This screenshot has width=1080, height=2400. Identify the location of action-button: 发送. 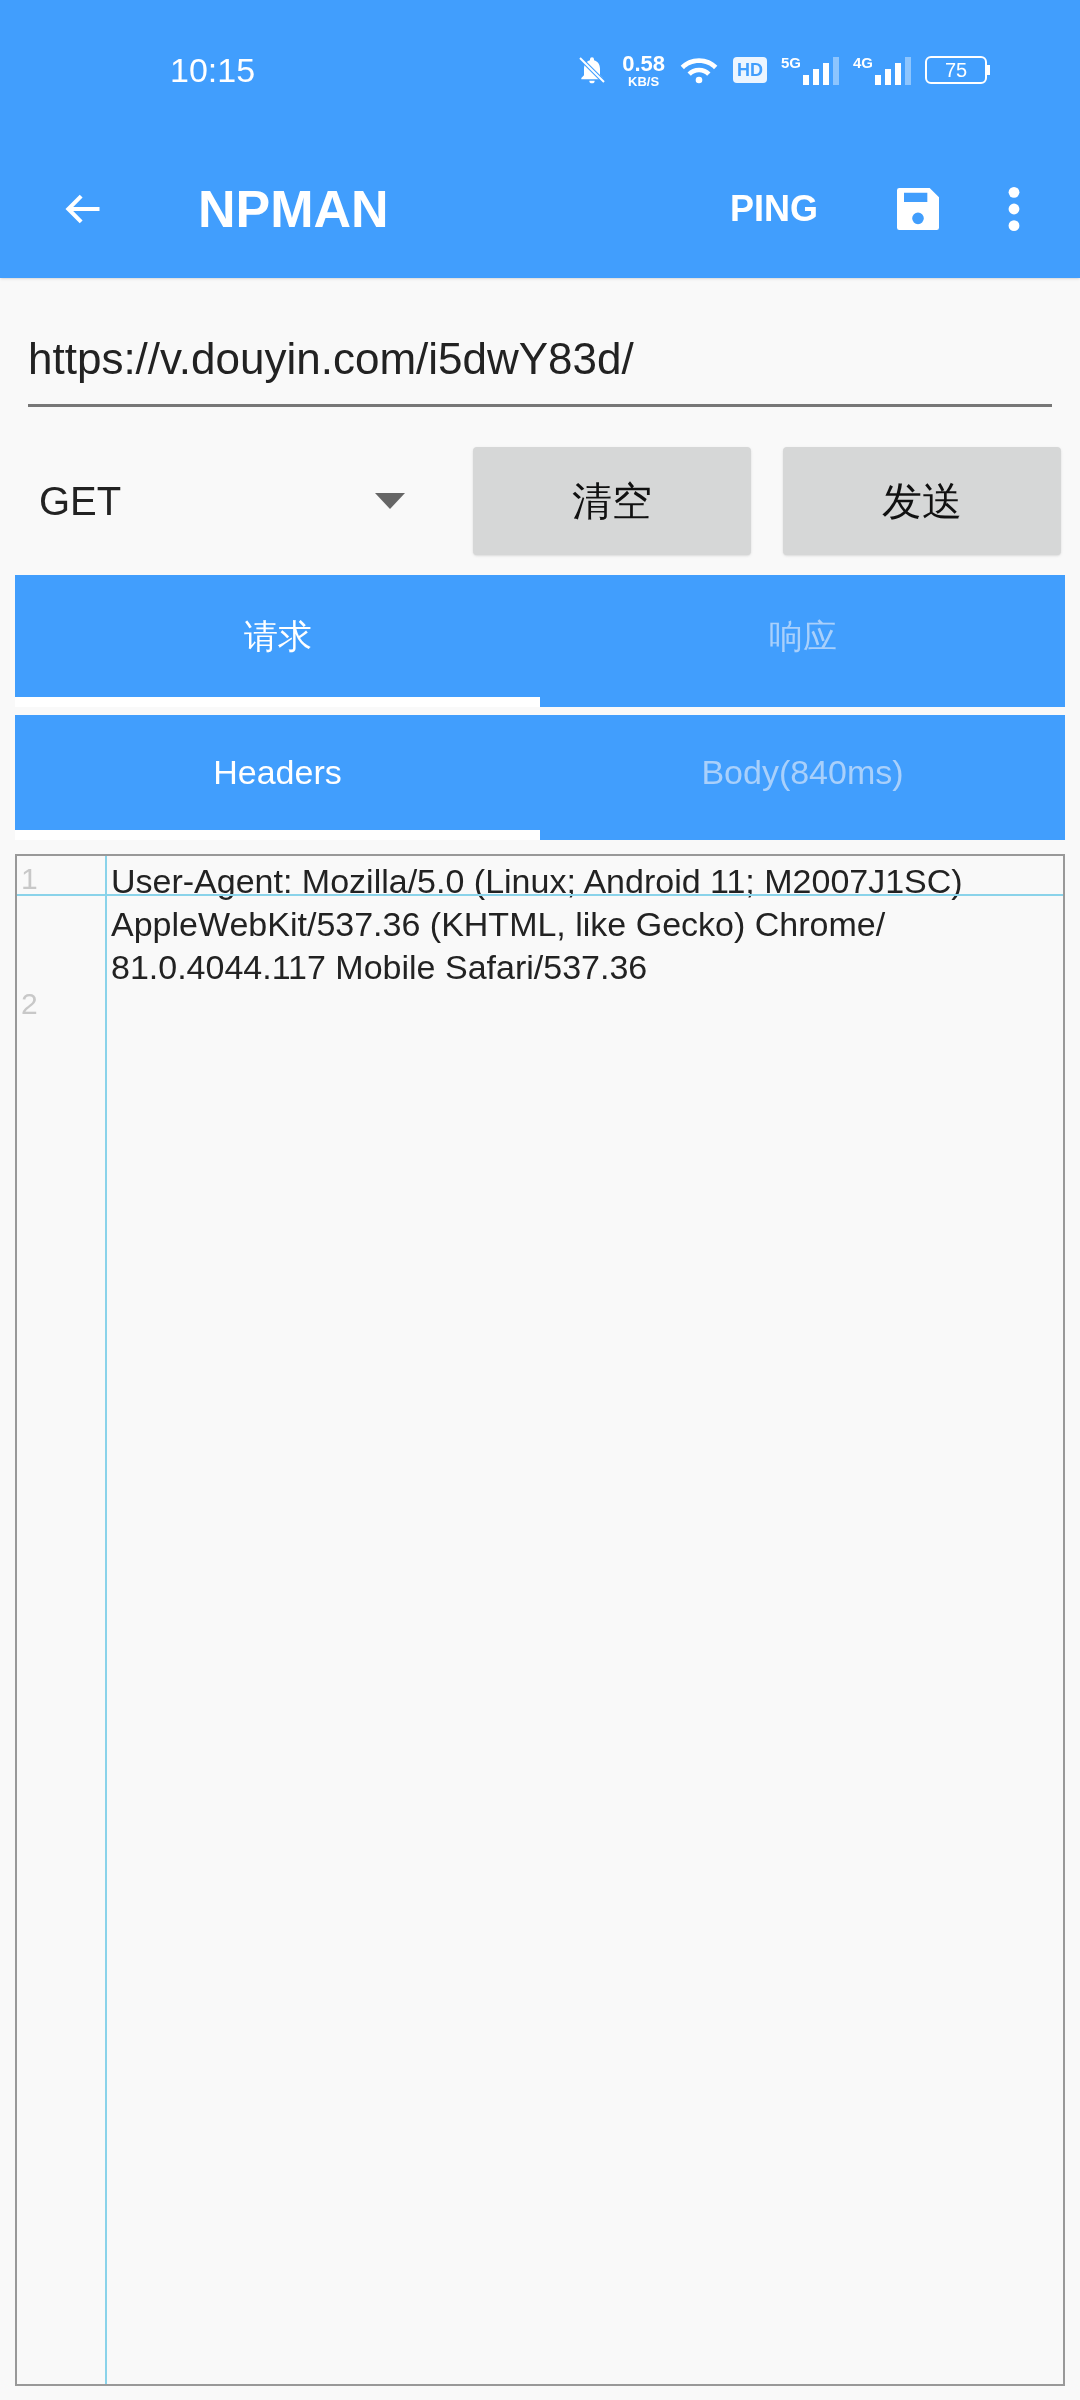
(922, 501).